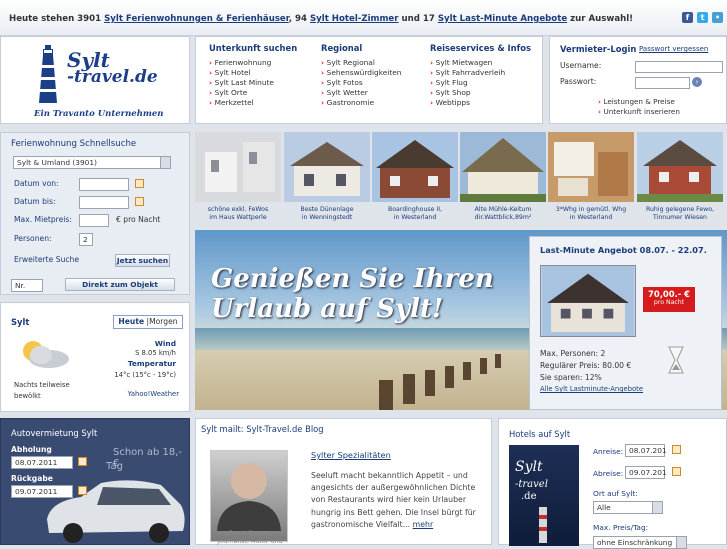  I want to click on facebook-icon: f, so click(687, 17).